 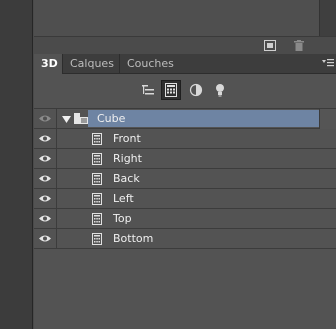 I want to click on light-icon, so click(x=220, y=90).